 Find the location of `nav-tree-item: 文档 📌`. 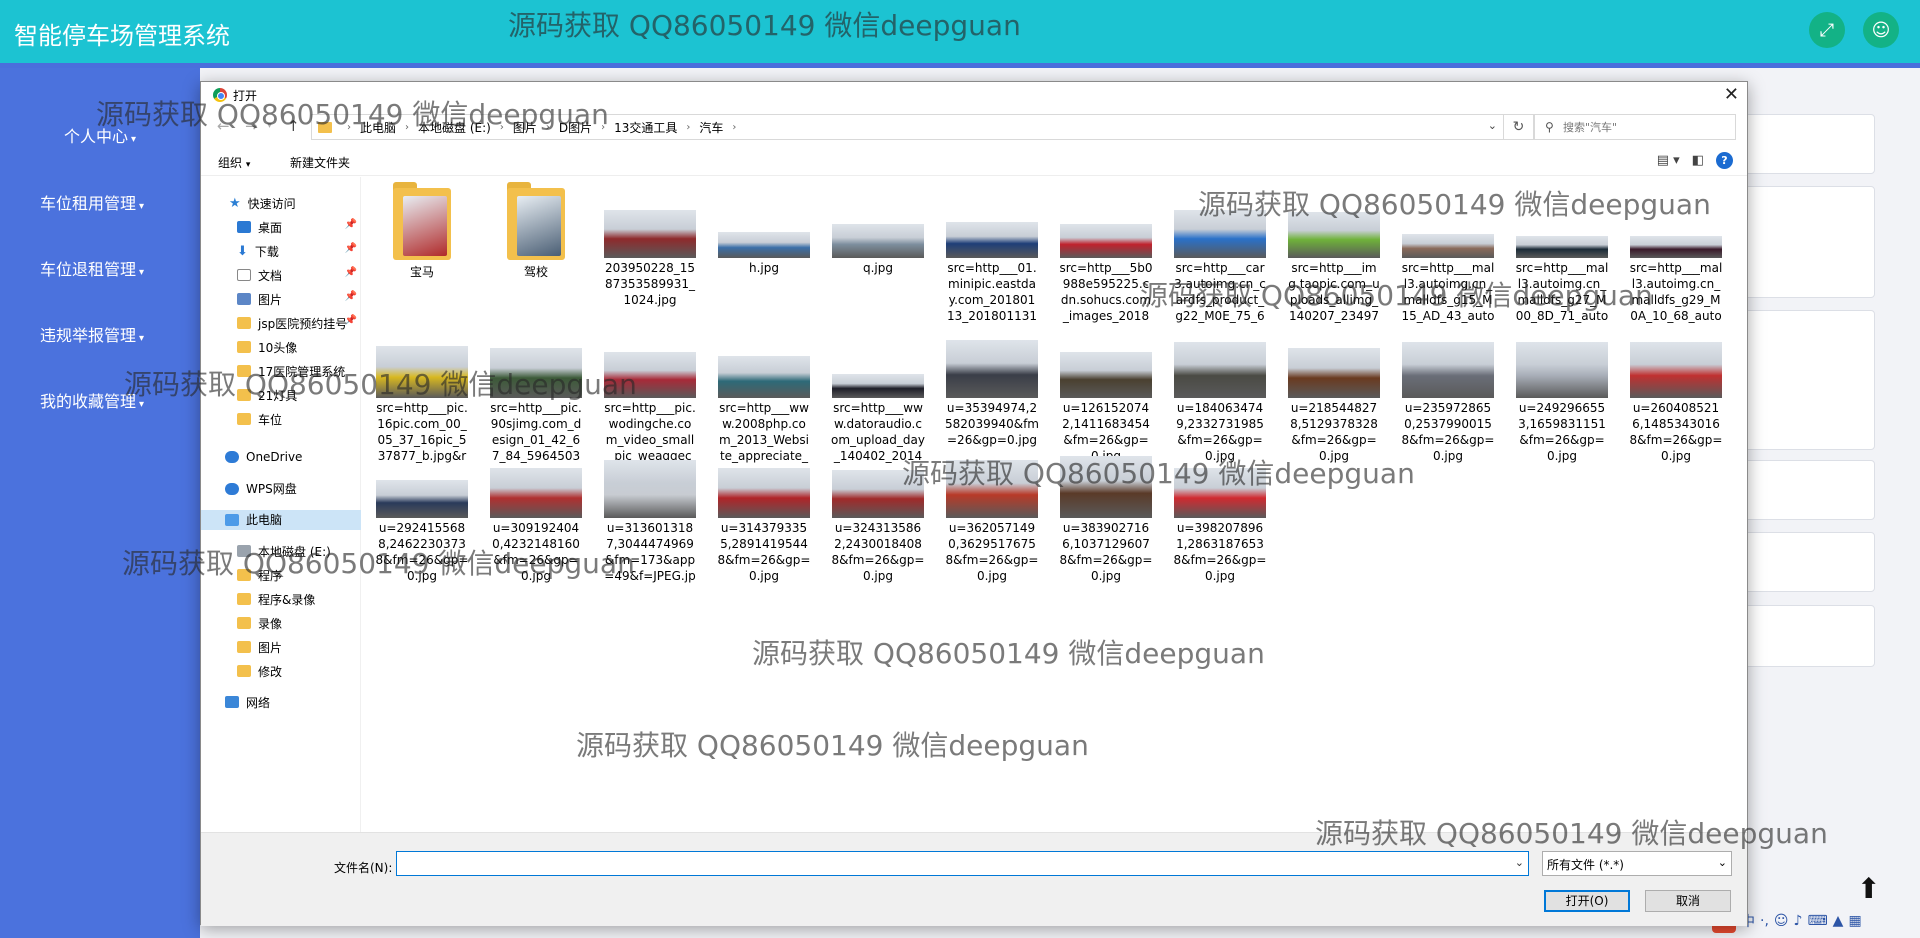

nav-tree-item: 文档 📌 is located at coordinates (281, 275).